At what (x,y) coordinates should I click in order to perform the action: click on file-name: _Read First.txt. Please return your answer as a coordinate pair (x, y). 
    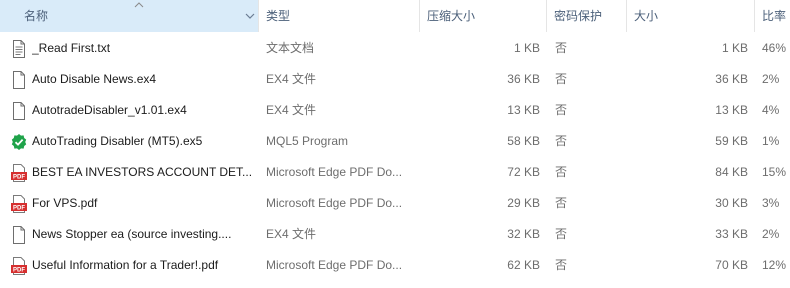
    Looking at the image, I should click on (71, 48).